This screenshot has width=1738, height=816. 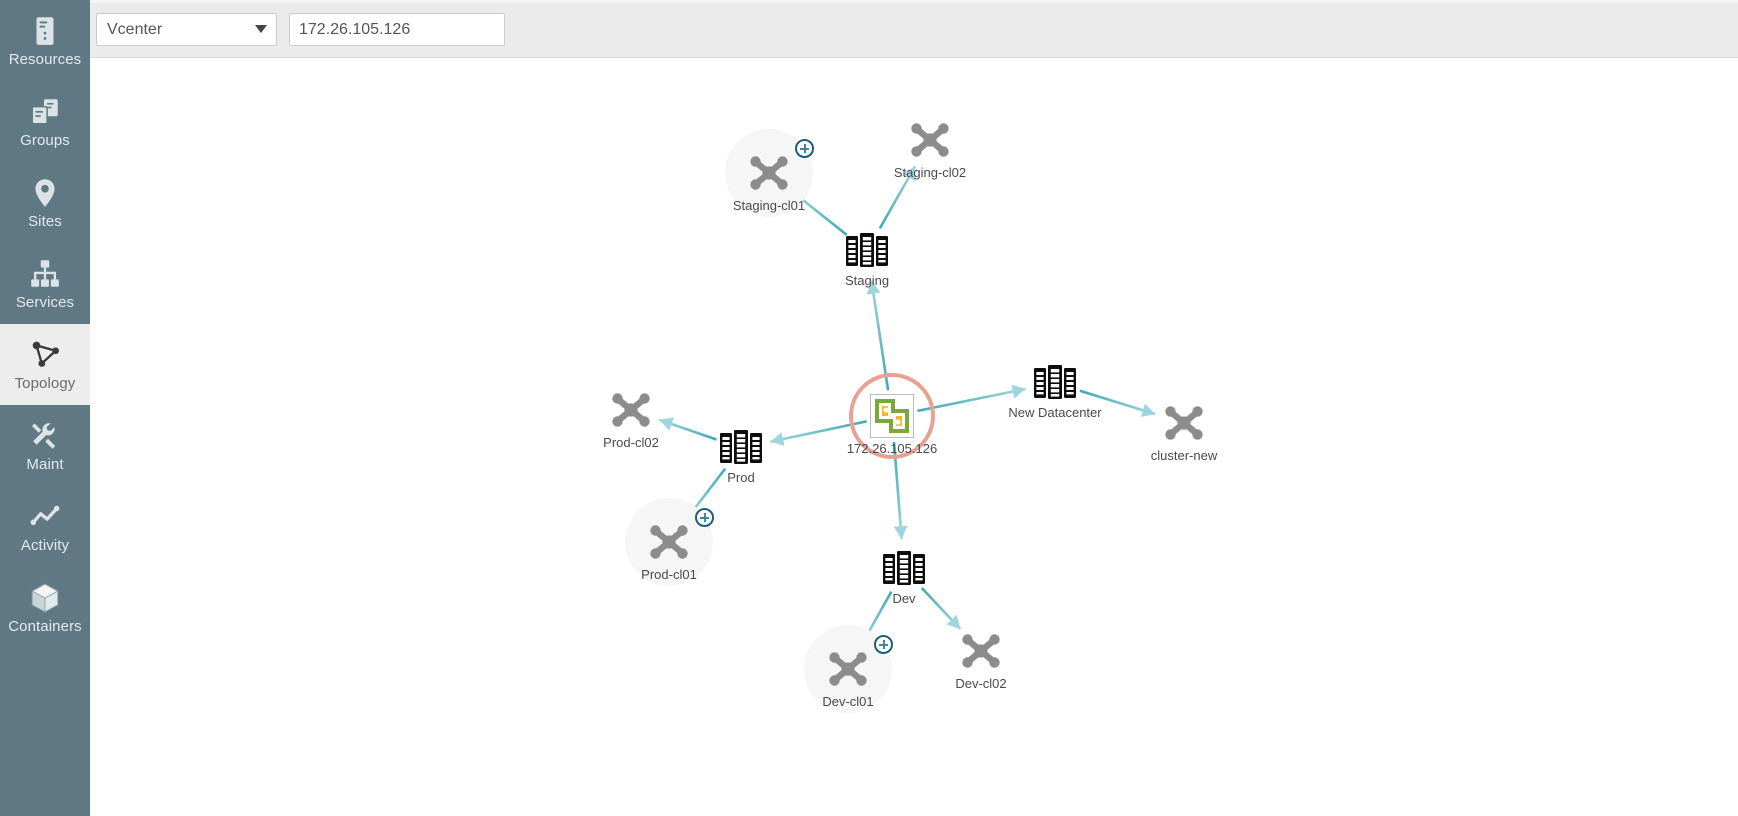 What do you see at coordinates (45, 193) in the screenshot?
I see `map-pin-icon` at bounding box center [45, 193].